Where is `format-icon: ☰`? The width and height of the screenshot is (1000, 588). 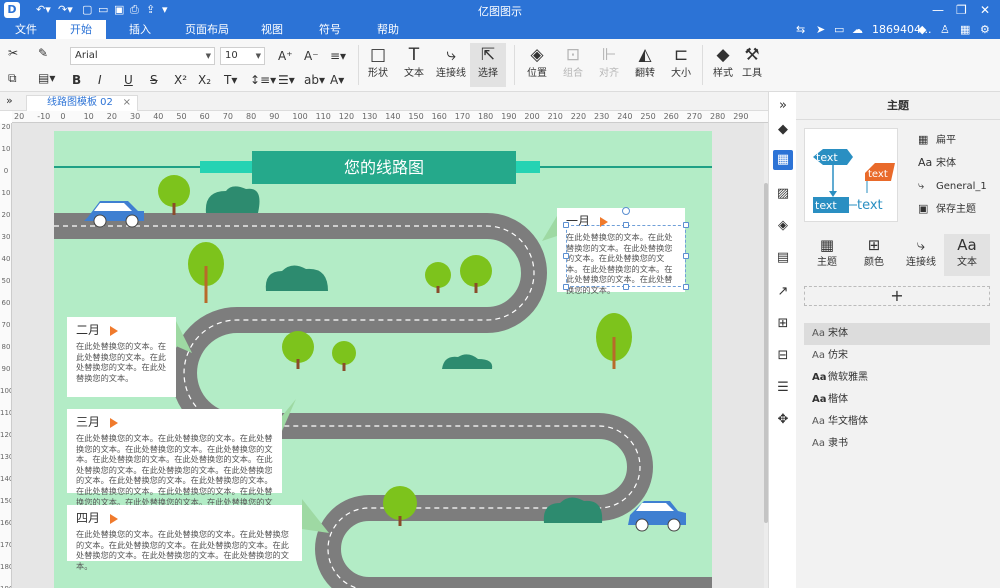
format-icon: ☰ is located at coordinates (783, 388).